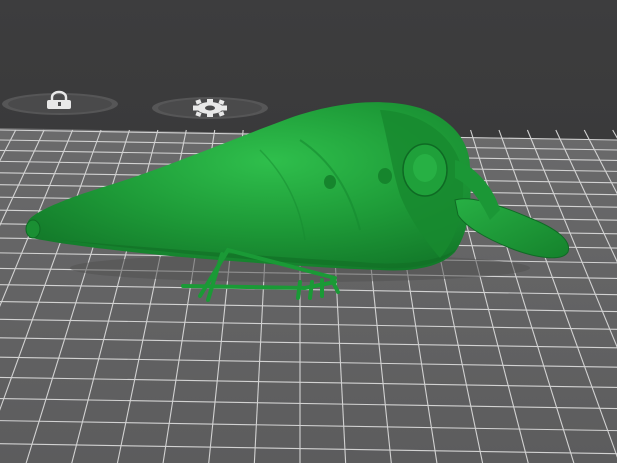 This screenshot has width=617, height=463. I want to click on lock-button, so click(60, 102).